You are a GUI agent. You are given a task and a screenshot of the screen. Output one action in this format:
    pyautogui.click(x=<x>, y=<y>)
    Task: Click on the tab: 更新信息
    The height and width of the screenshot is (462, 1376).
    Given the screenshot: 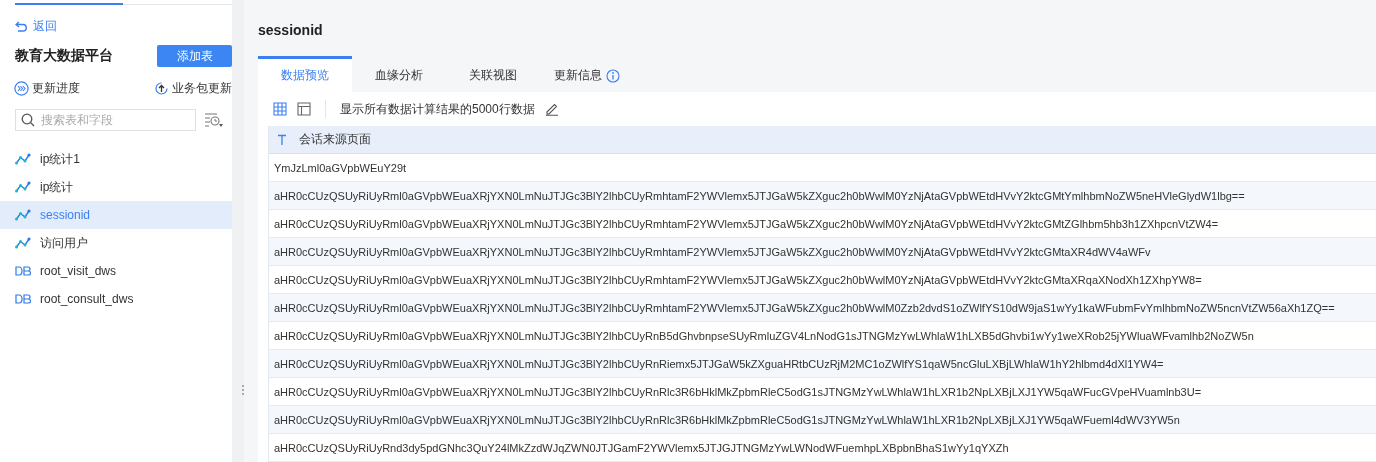 What is the action you would take?
    pyautogui.click(x=587, y=74)
    